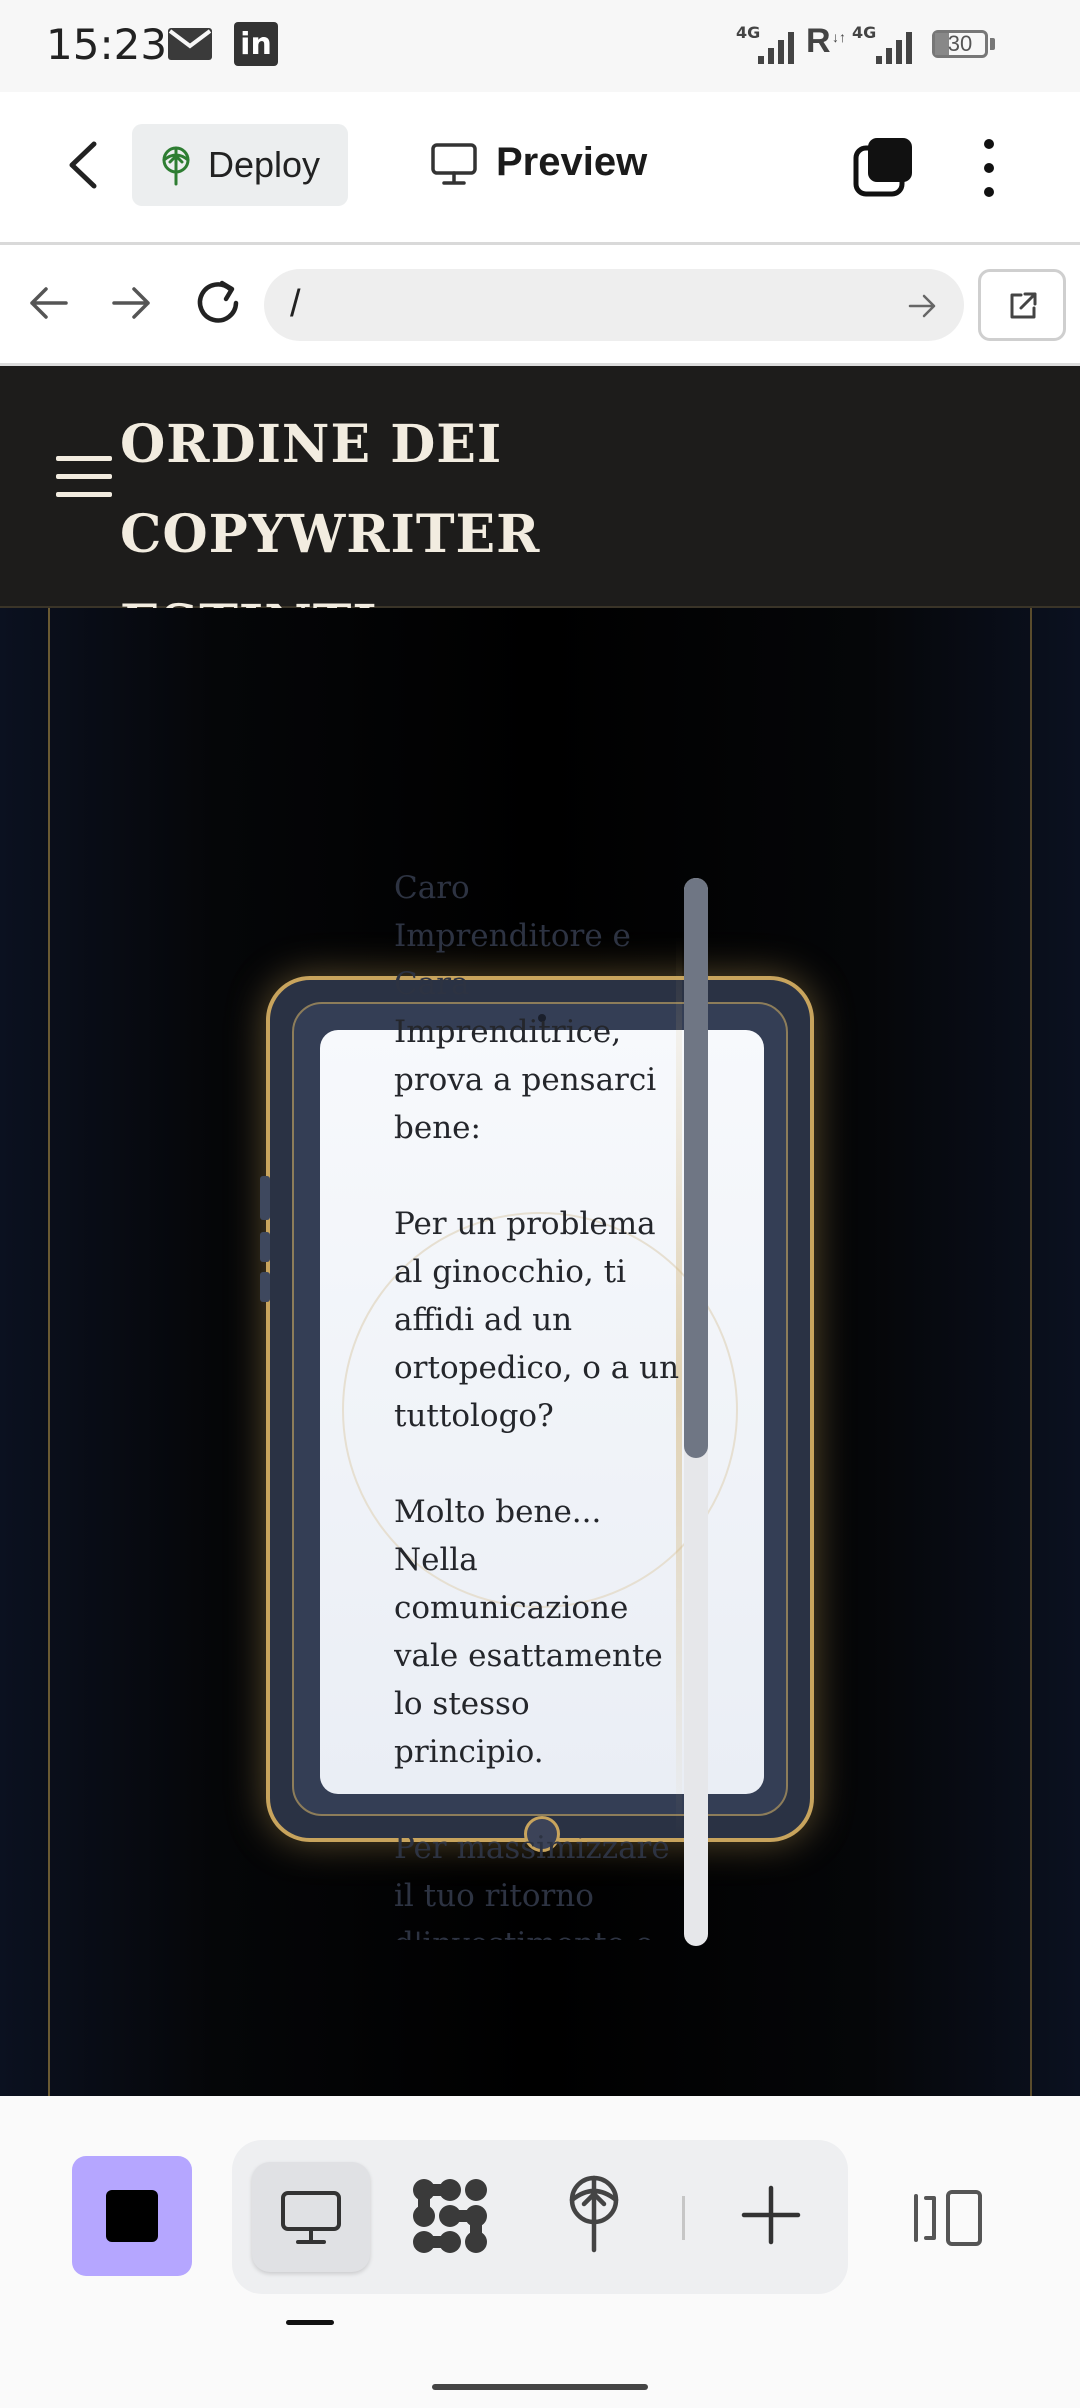 This screenshot has width=1080, height=2408. I want to click on letter-line: lo stesso principio., so click(469, 1728).